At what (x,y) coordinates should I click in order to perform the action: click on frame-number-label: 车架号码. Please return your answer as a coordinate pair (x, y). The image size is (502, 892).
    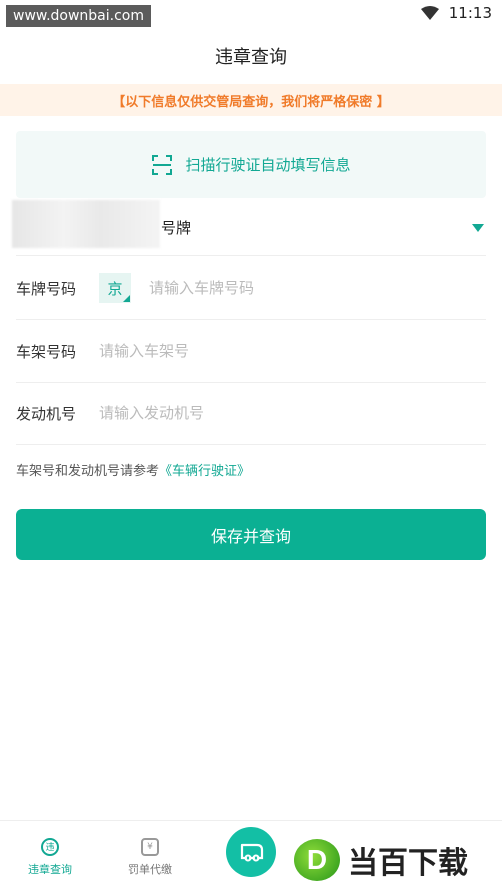
    Looking at the image, I should click on (46, 351).